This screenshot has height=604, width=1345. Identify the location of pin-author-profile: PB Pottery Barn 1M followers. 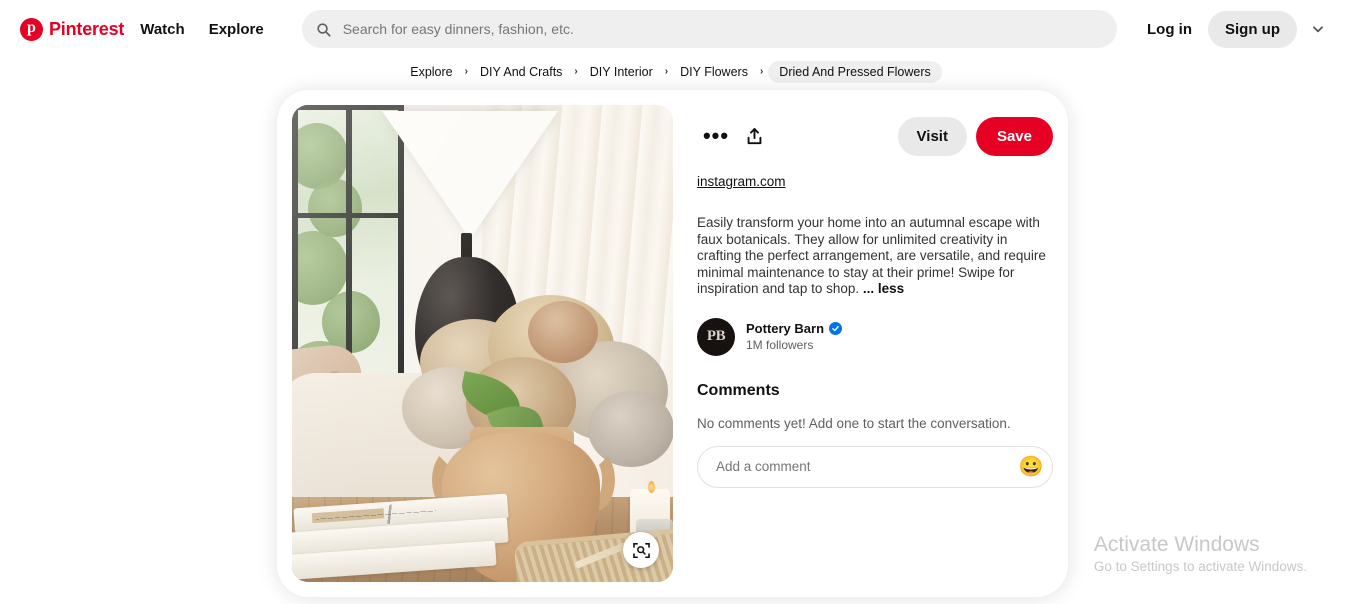
(770, 336).